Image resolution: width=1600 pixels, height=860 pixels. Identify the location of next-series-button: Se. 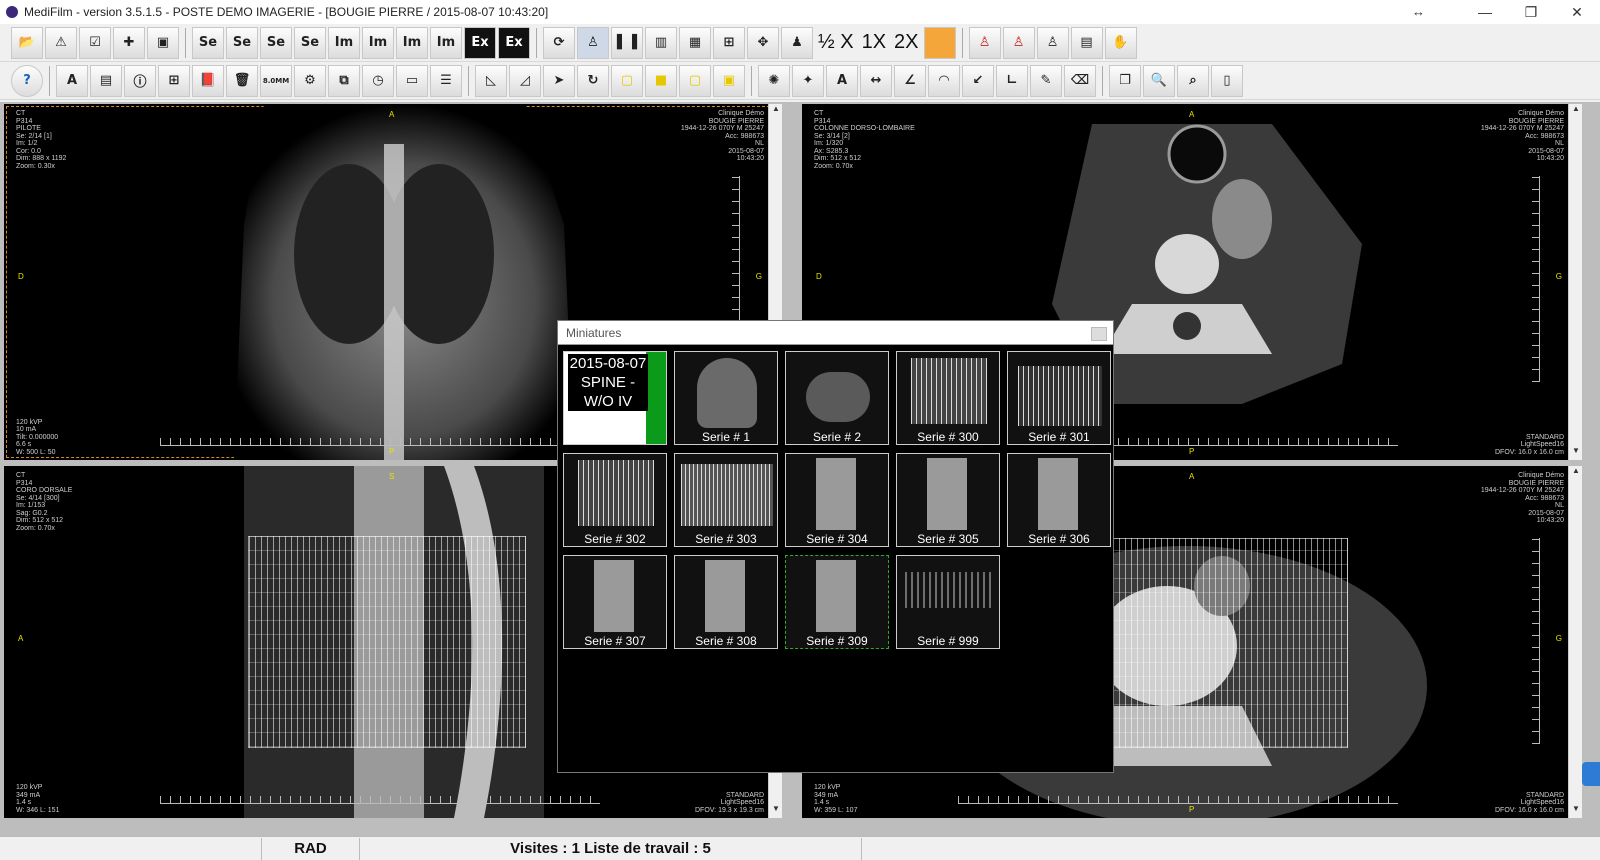
(276, 42).